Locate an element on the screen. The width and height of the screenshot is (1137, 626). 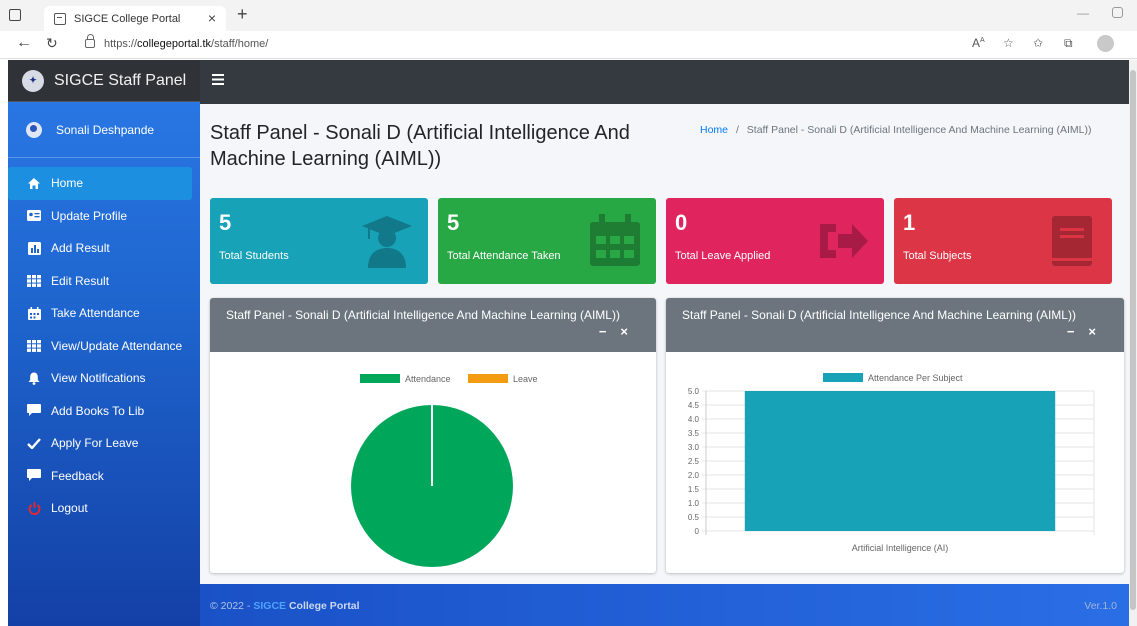
x-tick-label: Artificial Intelligence (AI) is located at coordinates (900, 548).